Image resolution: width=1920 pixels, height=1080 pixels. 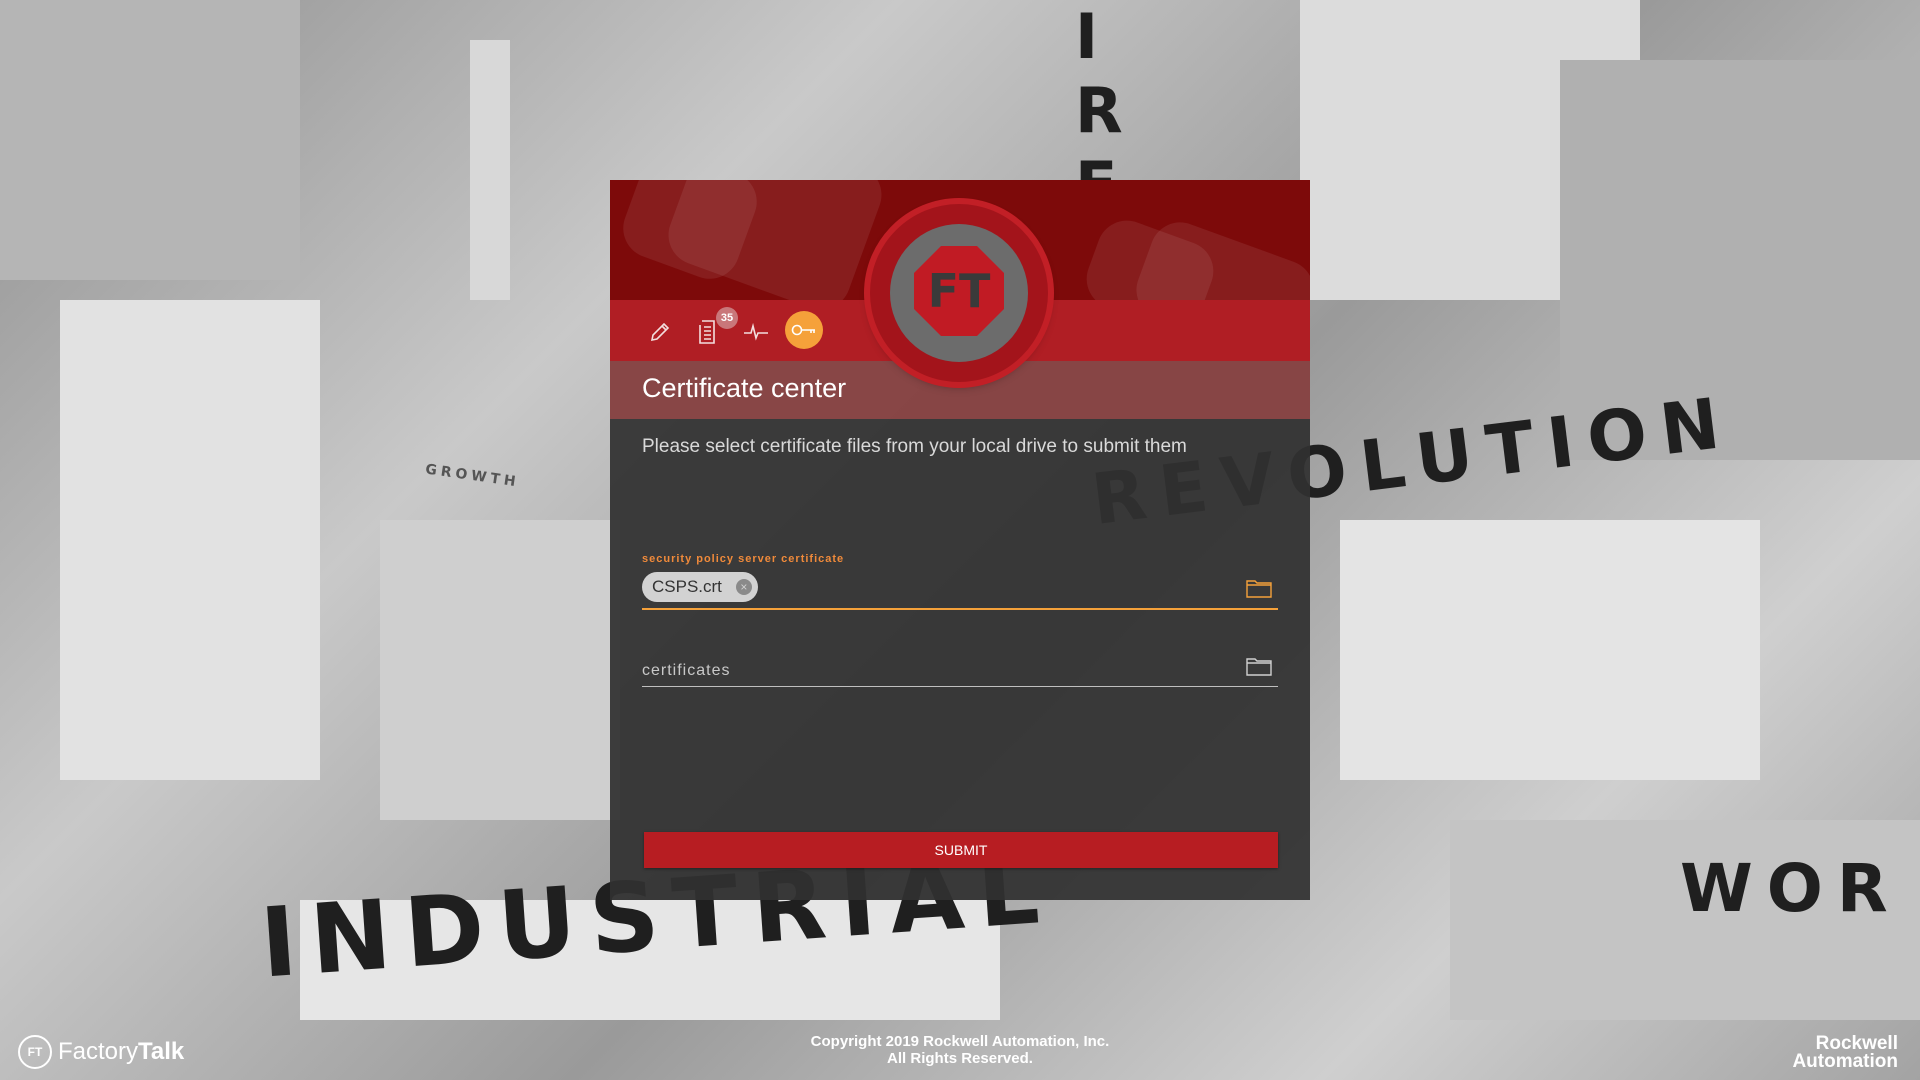 I want to click on pulse-icon, so click(x=756, y=332).